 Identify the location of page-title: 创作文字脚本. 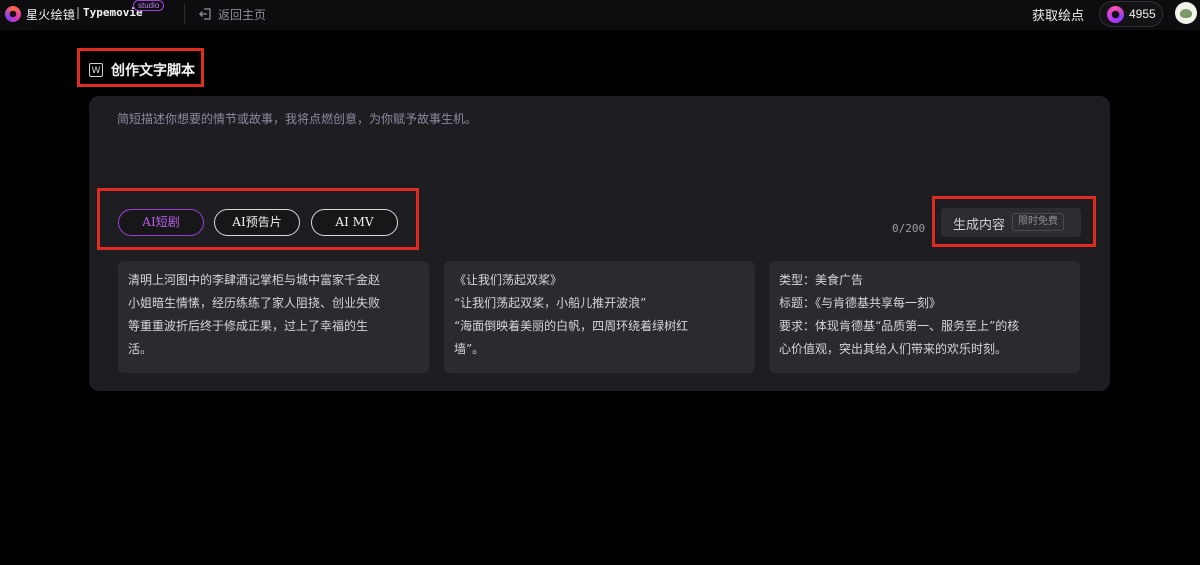
(153, 71).